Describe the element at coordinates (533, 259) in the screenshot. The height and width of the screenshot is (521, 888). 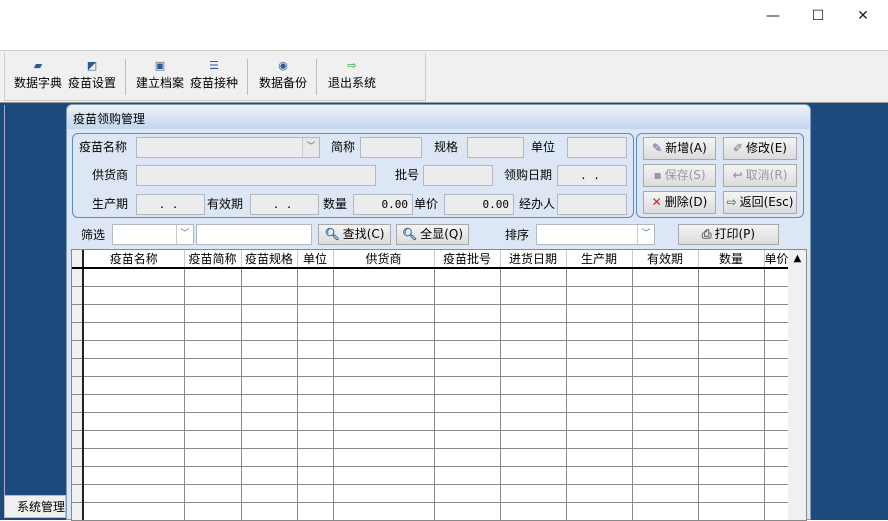
I see `column-header: 进货日期` at that location.